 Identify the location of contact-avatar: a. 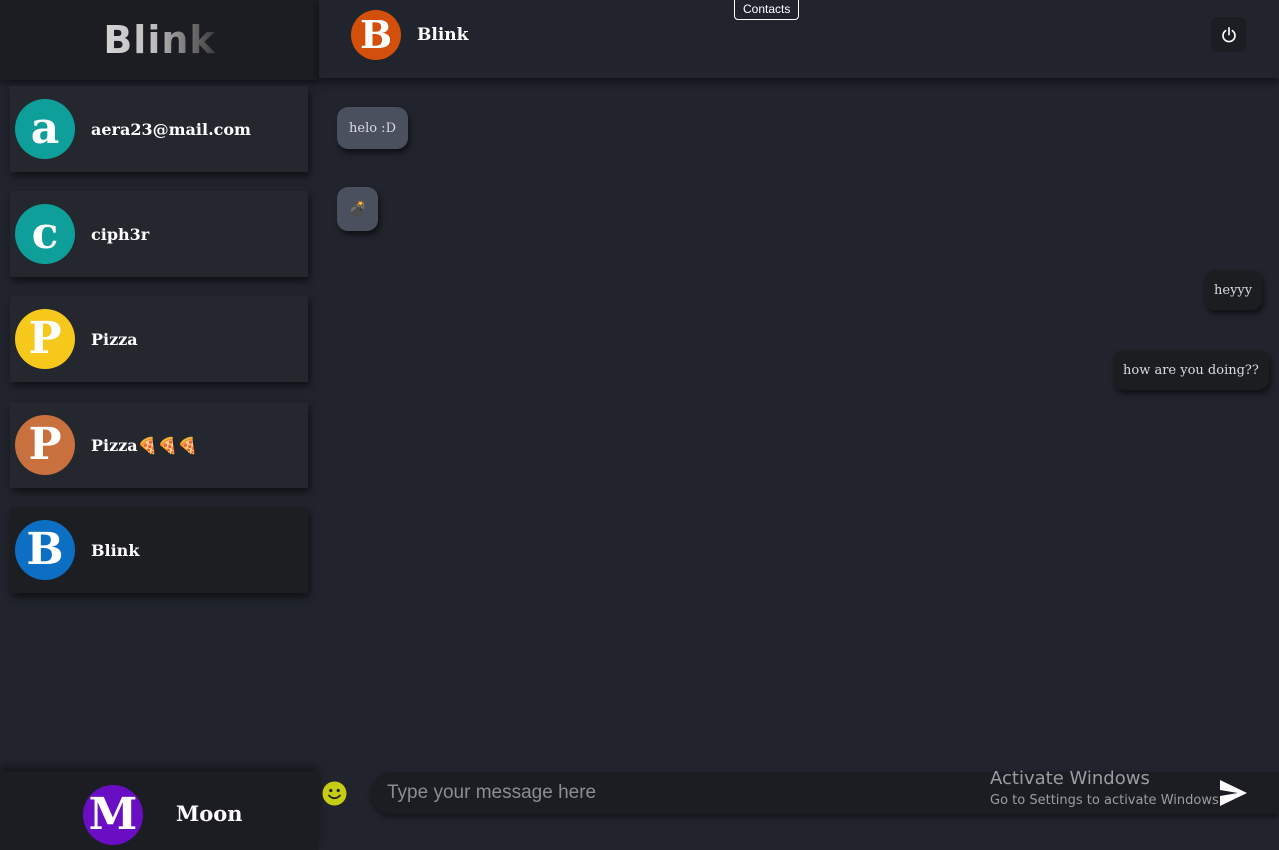
(45, 129).